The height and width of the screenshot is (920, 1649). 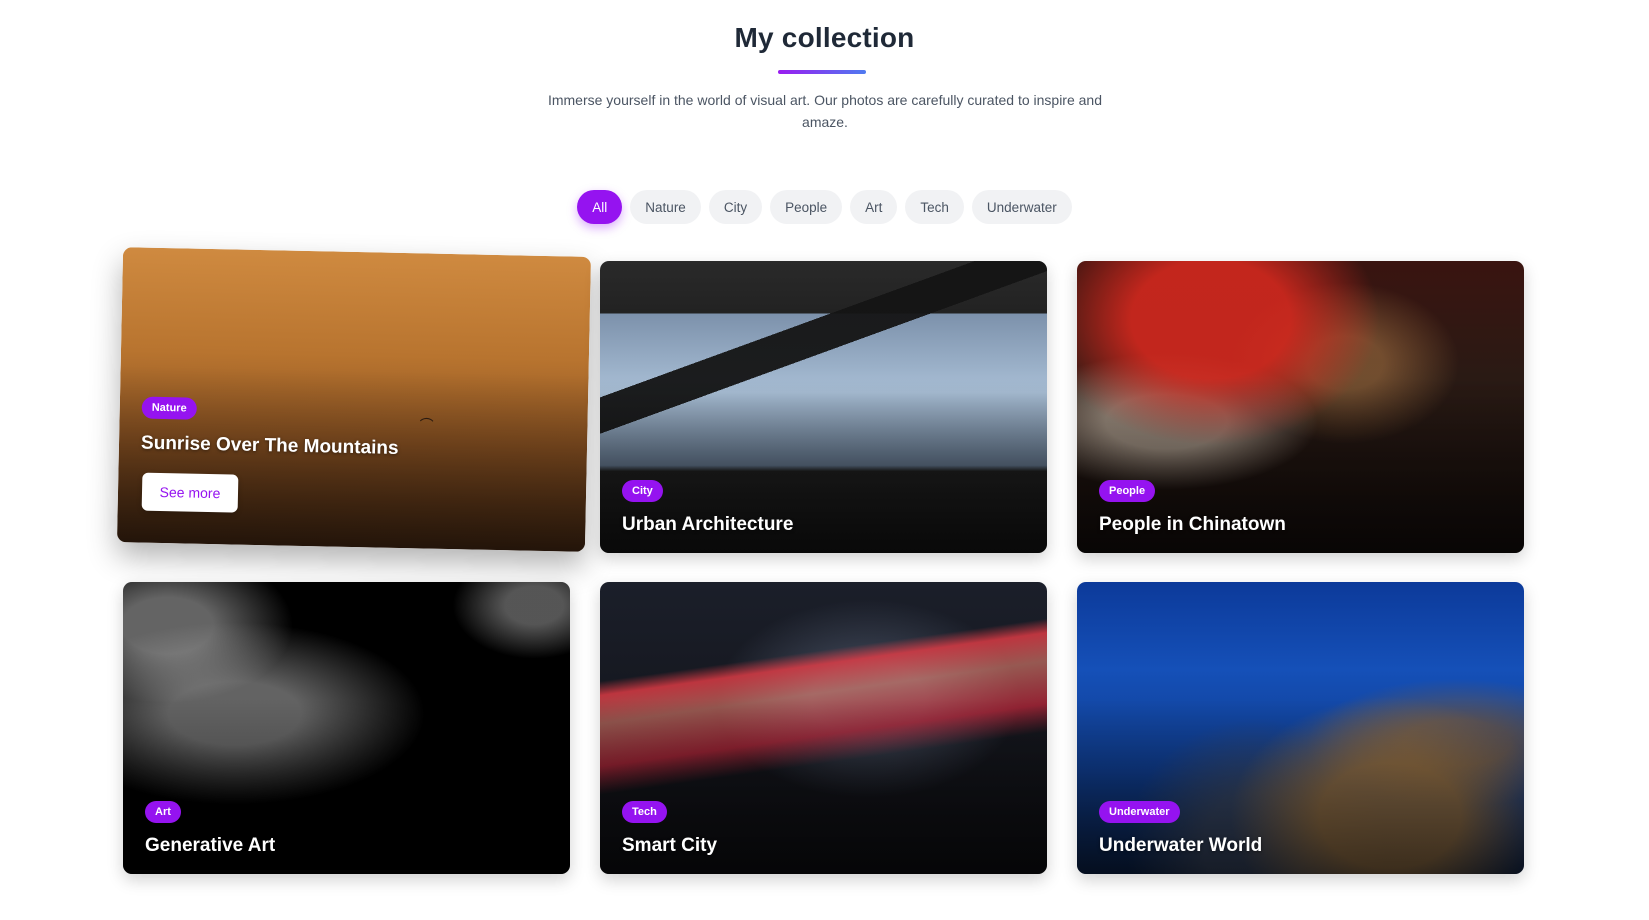 I want to click on photo-card-generative-art: Art Generative Art, so click(x=346, y=728).